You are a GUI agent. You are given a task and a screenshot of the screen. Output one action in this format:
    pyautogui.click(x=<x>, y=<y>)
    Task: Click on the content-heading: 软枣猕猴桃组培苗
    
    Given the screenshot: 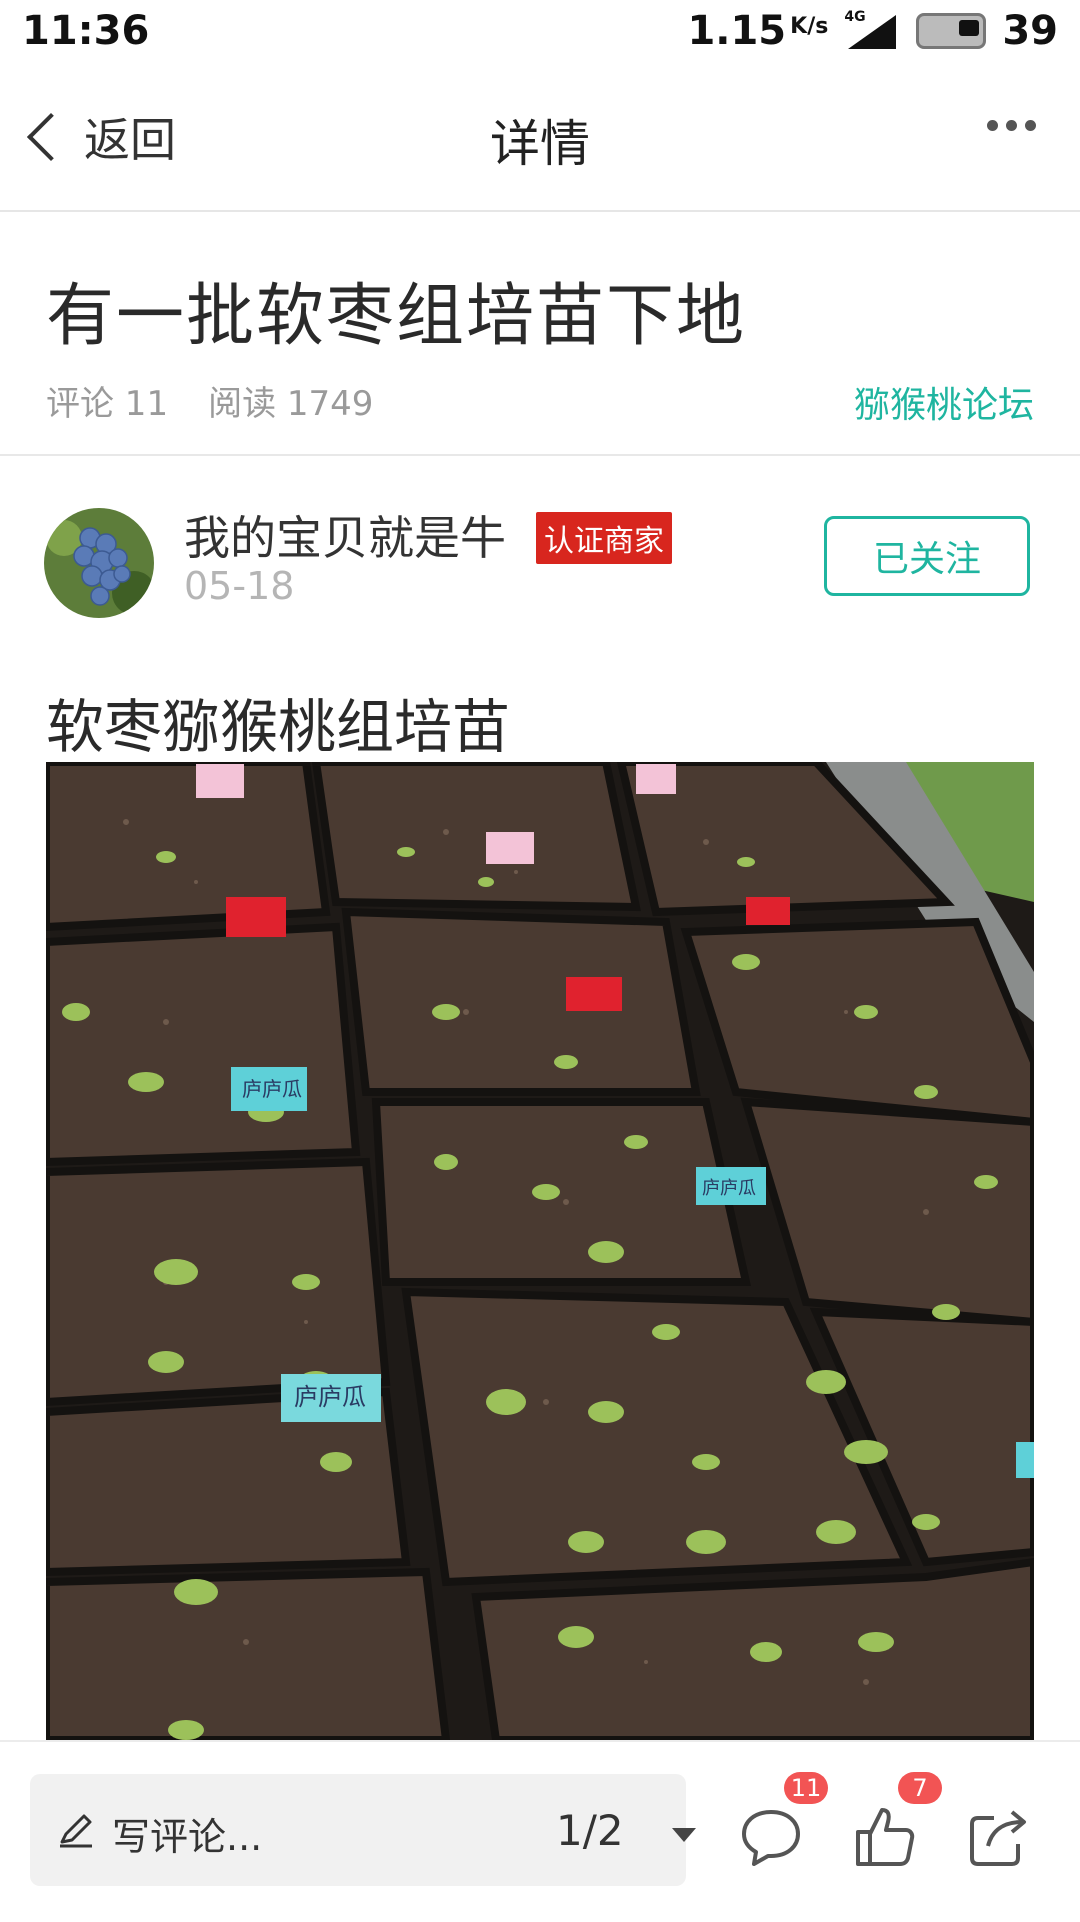 What is the action you would take?
    pyautogui.click(x=278, y=727)
    